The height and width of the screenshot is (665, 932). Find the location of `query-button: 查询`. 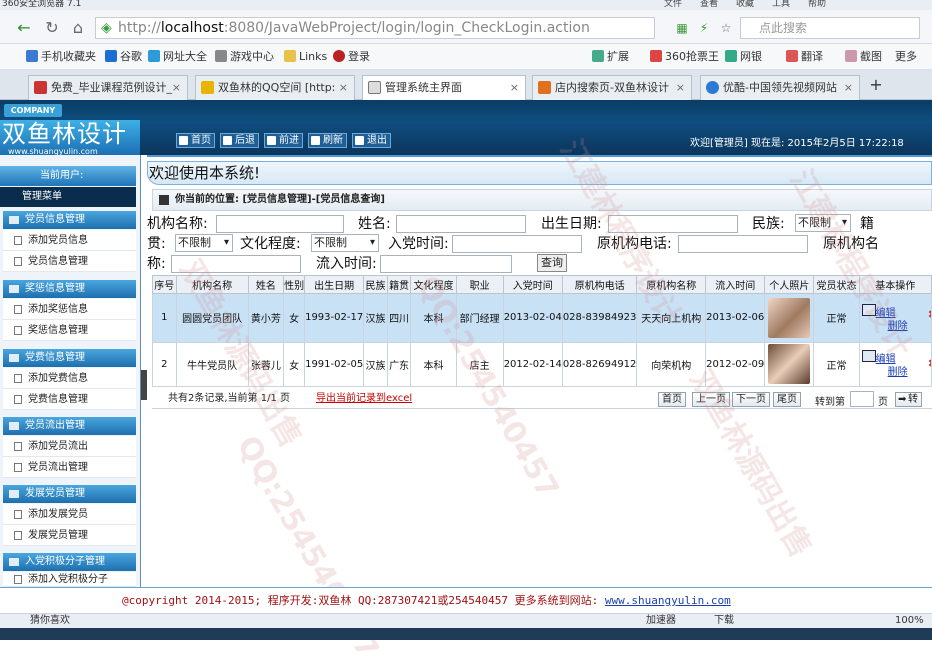

query-button: 查询 is located at coordinates (552, 263).